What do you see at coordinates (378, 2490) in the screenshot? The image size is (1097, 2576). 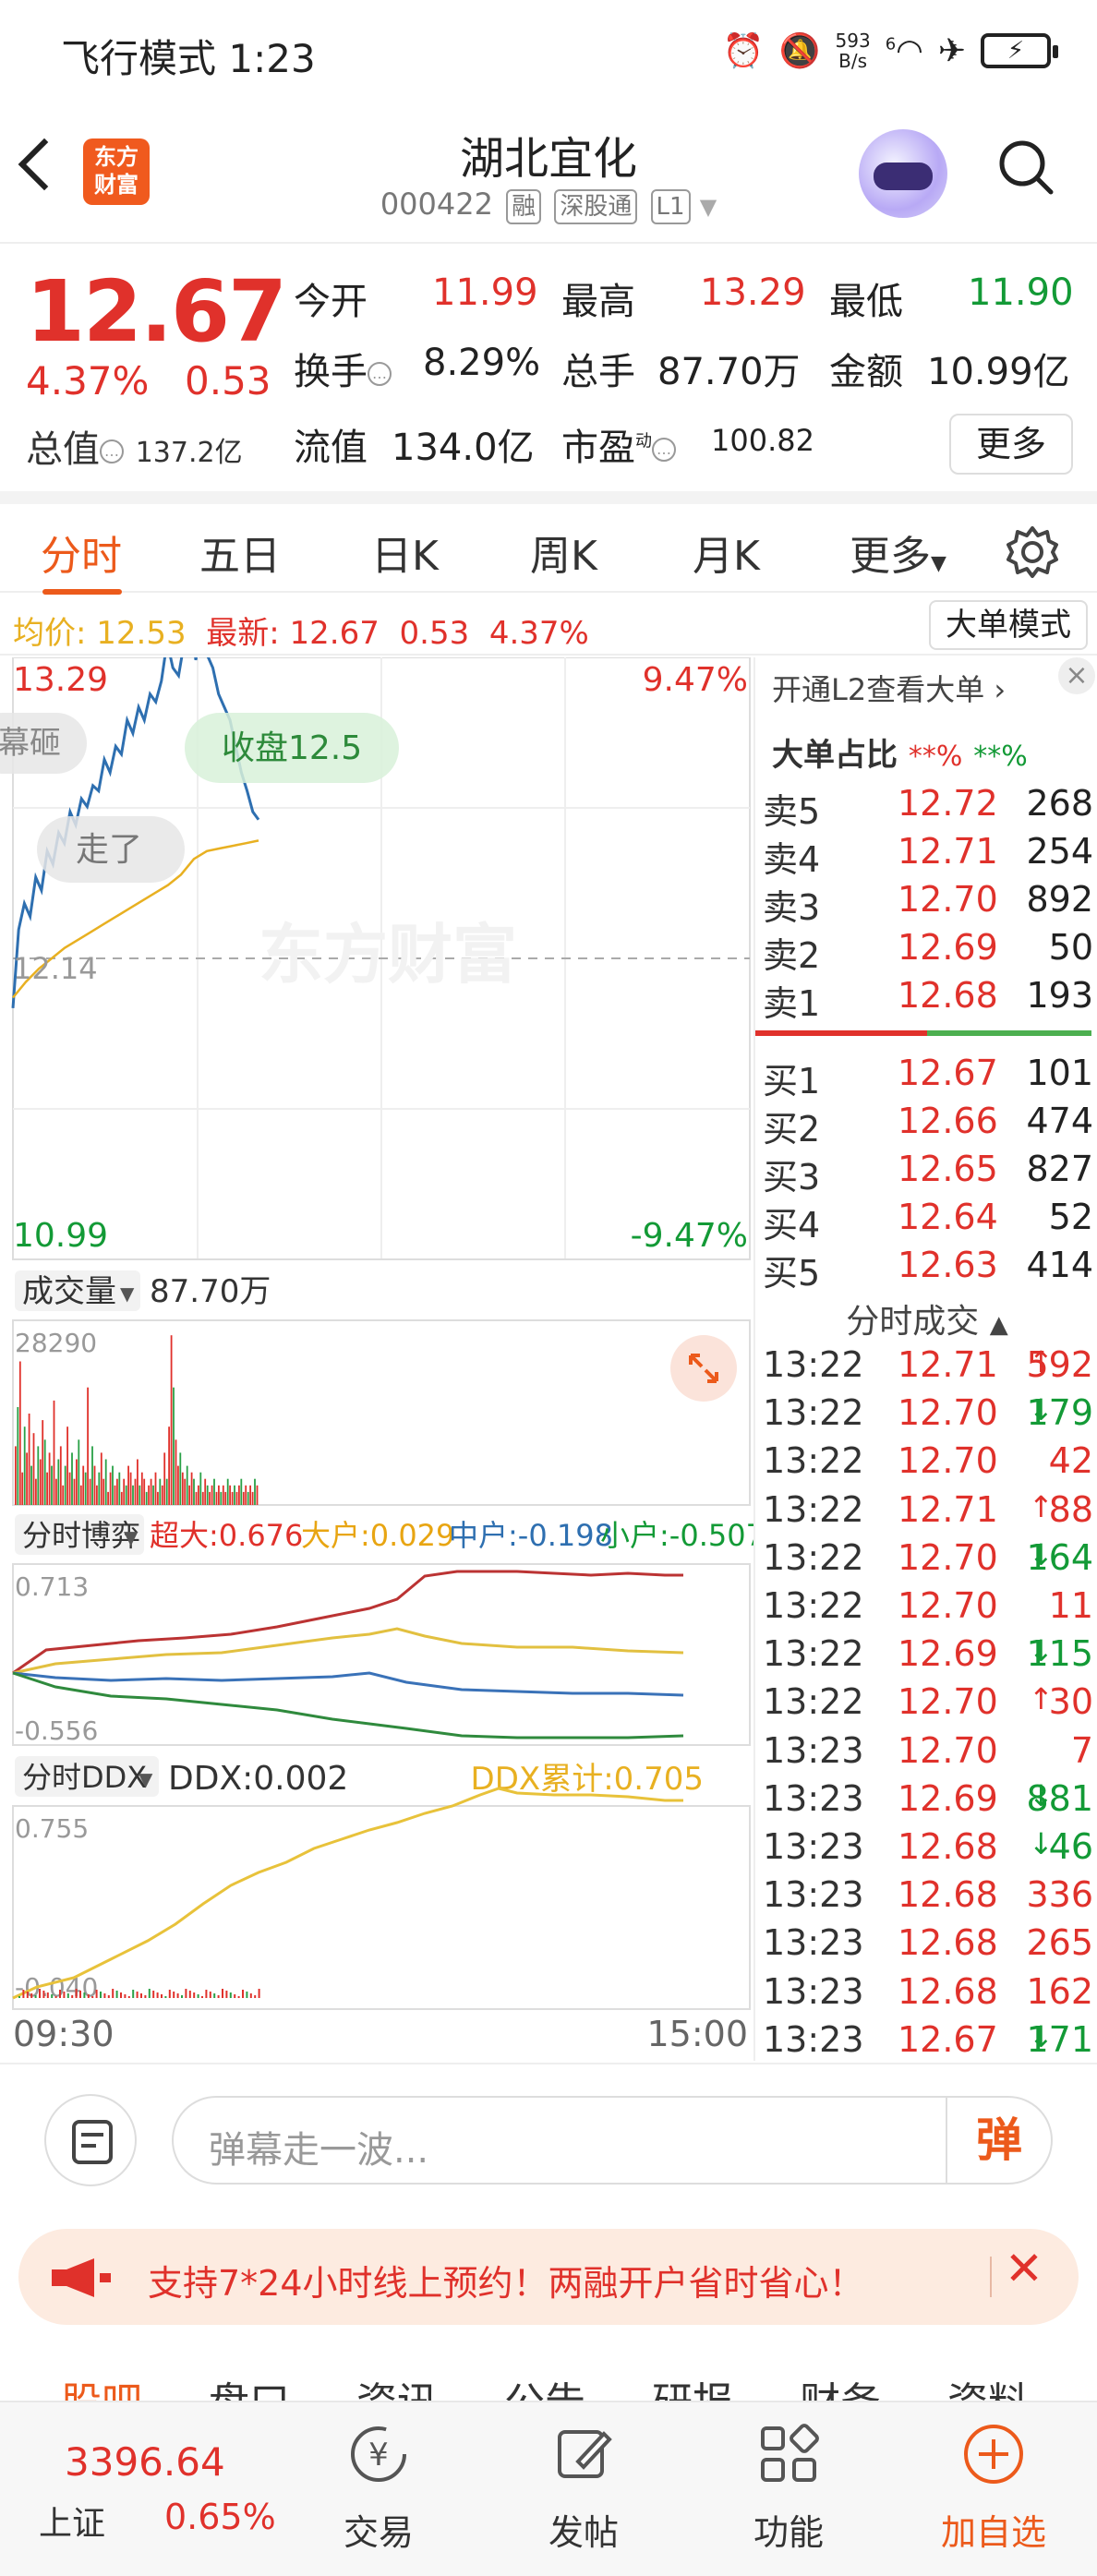 I see `nav-trade: ¥ 交易` at bounding box center [378, 2490].